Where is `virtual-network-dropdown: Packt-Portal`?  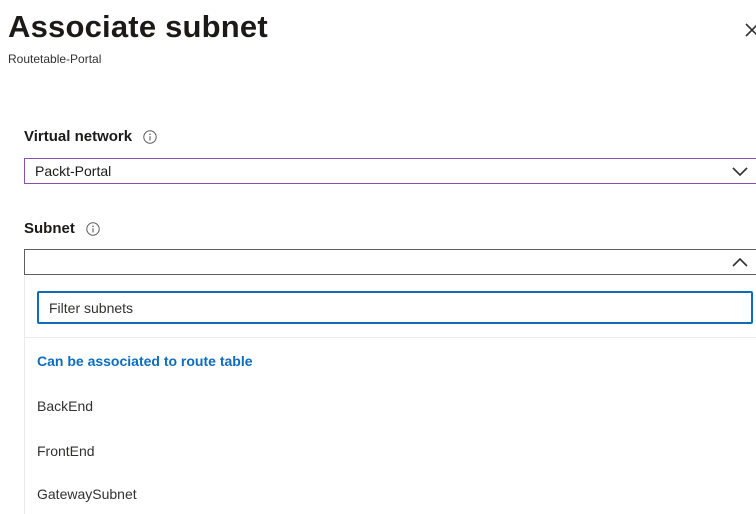 virtual-network-dropdown: Packt-Portal is located at coordinates (390, 171).